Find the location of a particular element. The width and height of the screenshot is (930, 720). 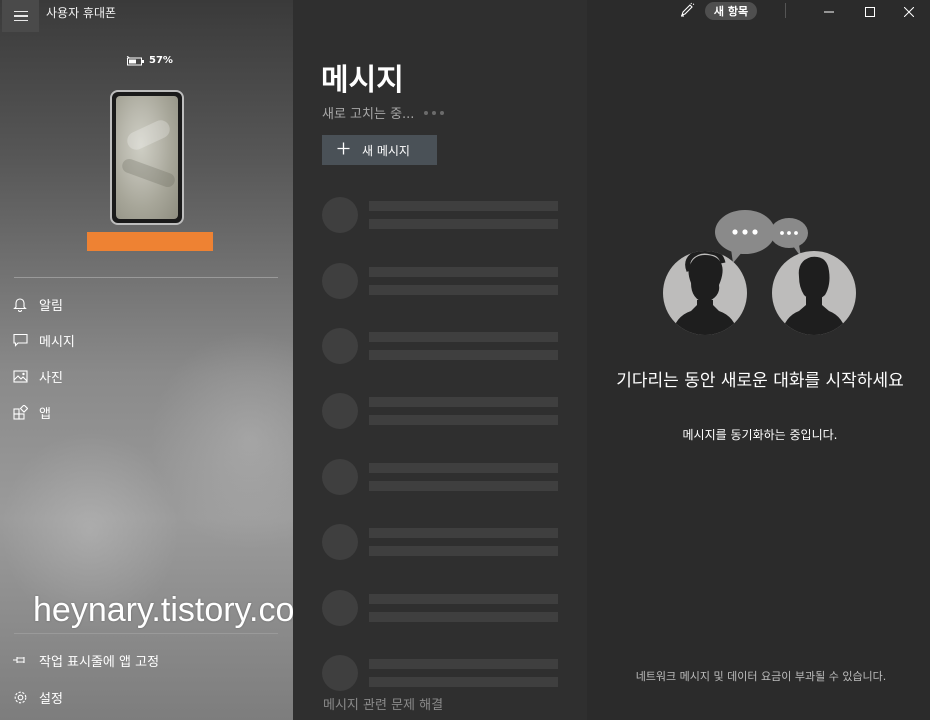

phone-wallpaper is located at coordinates (147, 157).